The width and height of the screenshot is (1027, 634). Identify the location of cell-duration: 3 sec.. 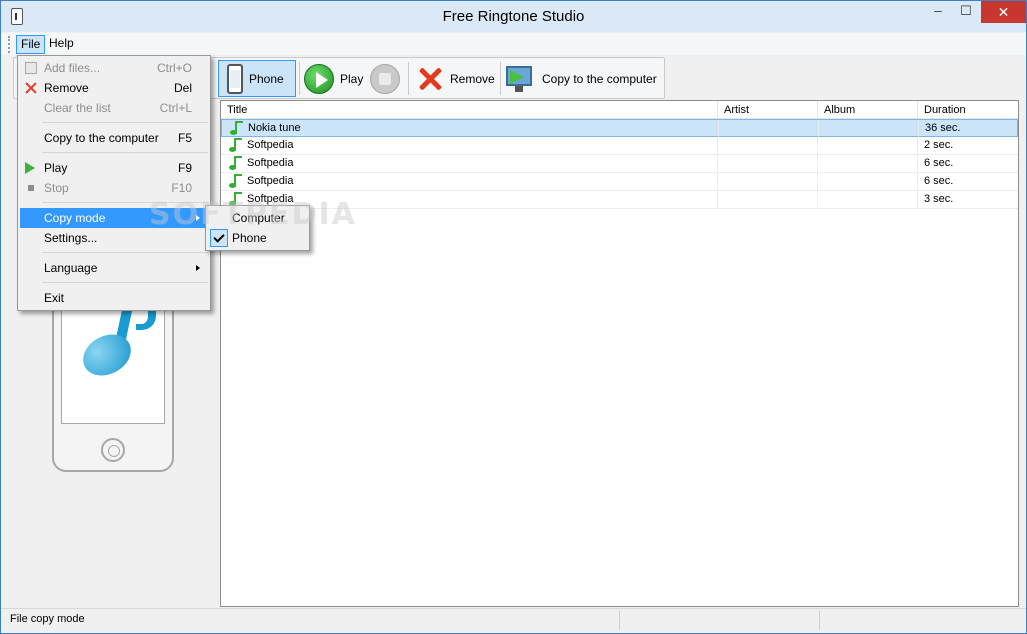
(939, 199).